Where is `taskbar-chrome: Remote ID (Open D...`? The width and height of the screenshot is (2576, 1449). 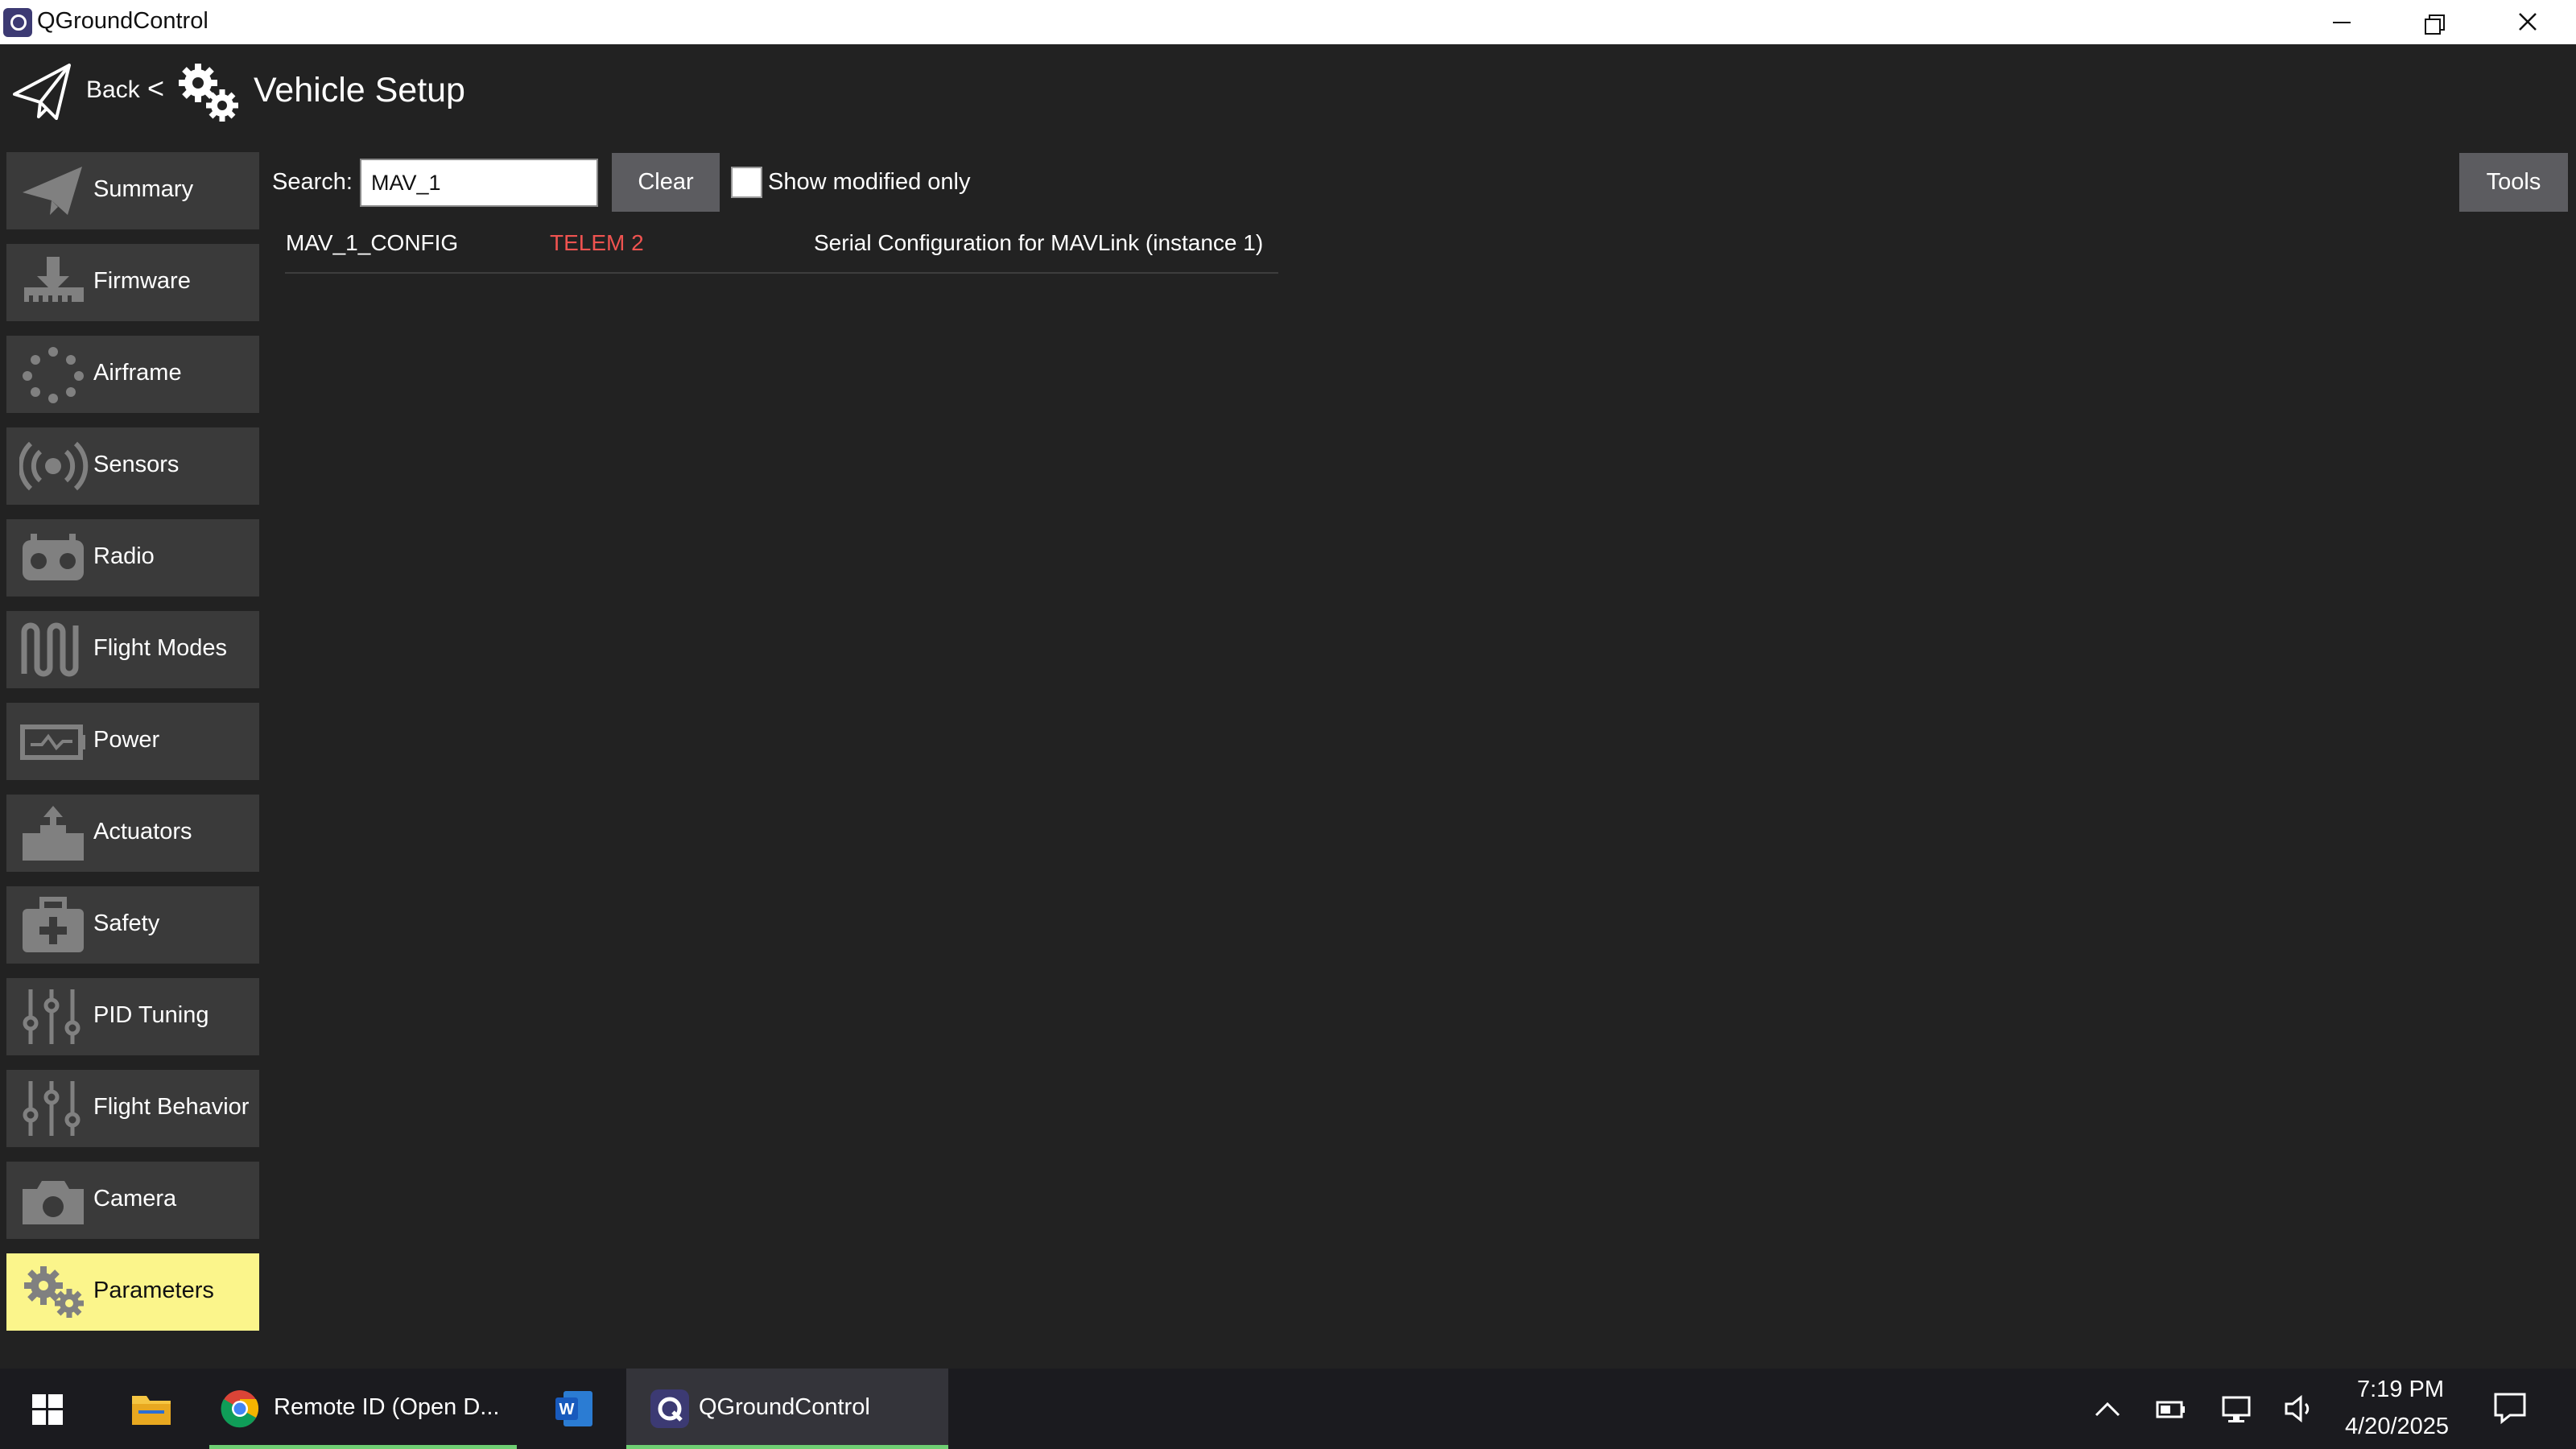 taskbar-chrome: Remote ID (Open D... is located at coordinates (363, 1408).